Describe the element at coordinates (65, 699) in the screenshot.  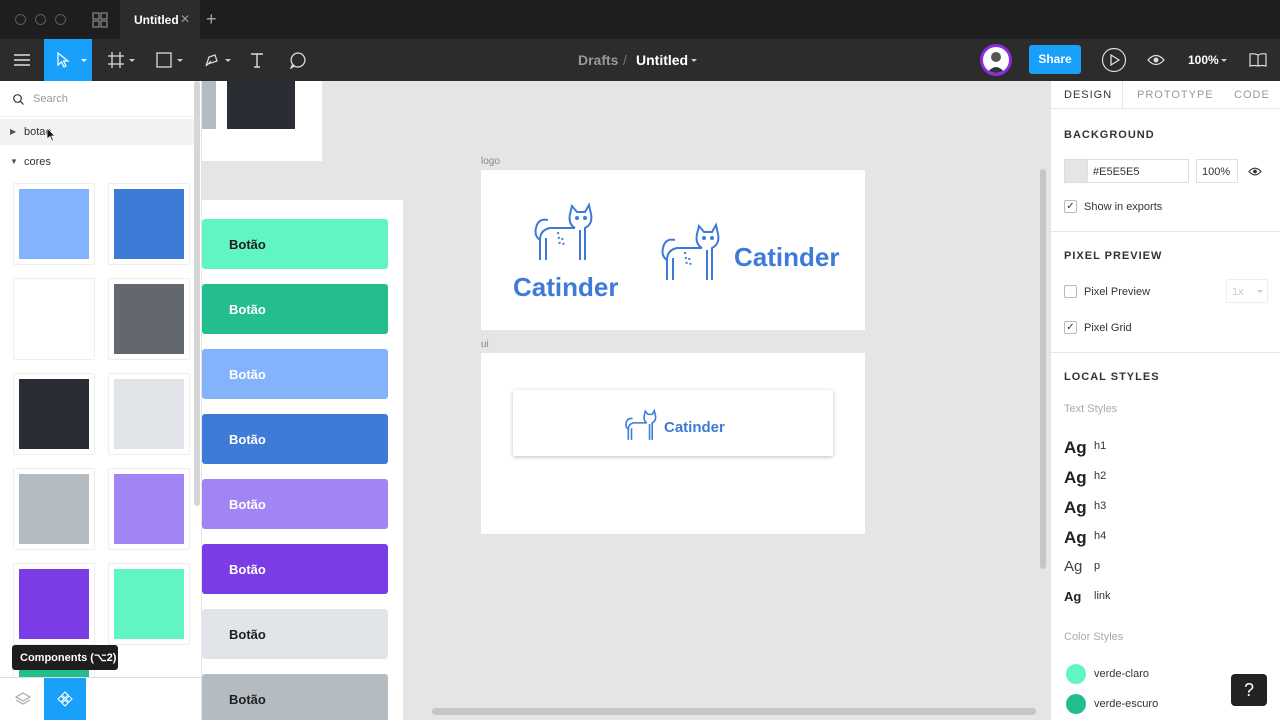
I see `components-tab` at that location.